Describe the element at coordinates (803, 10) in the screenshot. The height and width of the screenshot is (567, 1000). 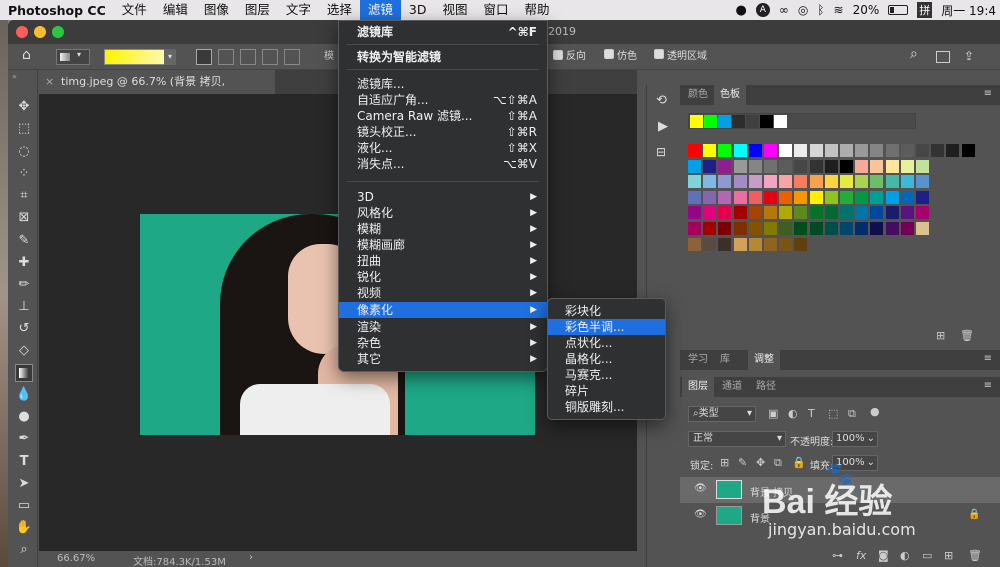
I see `sync-icon: ◎` at that location.